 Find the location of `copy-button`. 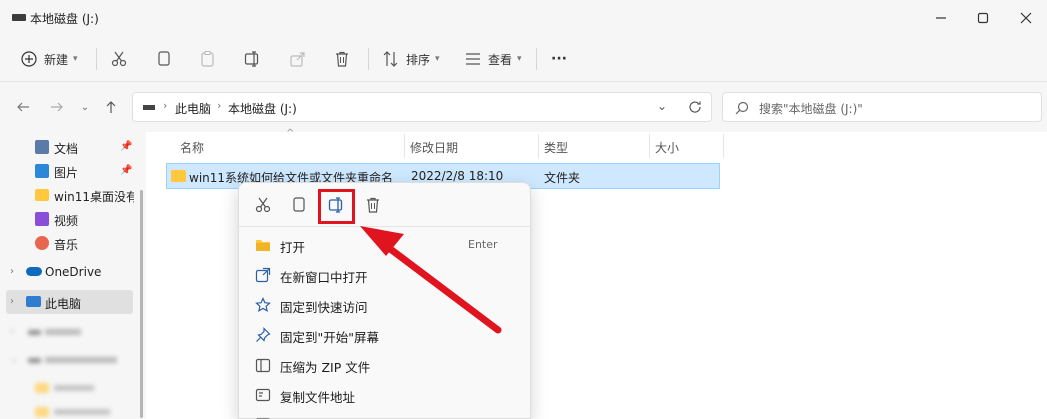

copy-button is located at coordinates (164, 59).